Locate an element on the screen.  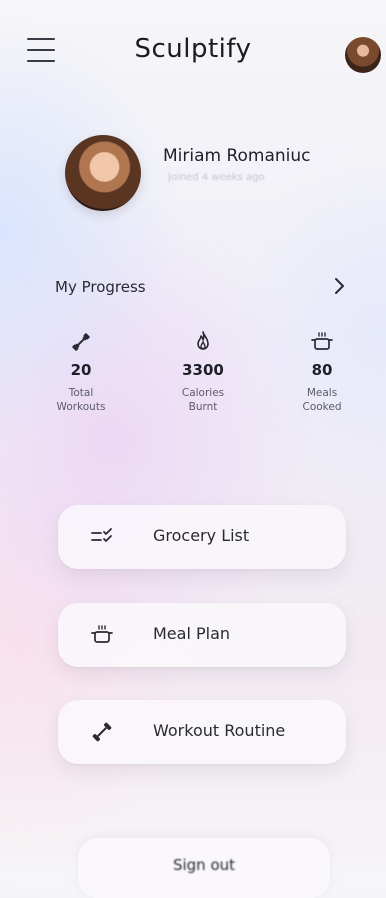
progress-title: My Progress is located at coordinates (100, 287).